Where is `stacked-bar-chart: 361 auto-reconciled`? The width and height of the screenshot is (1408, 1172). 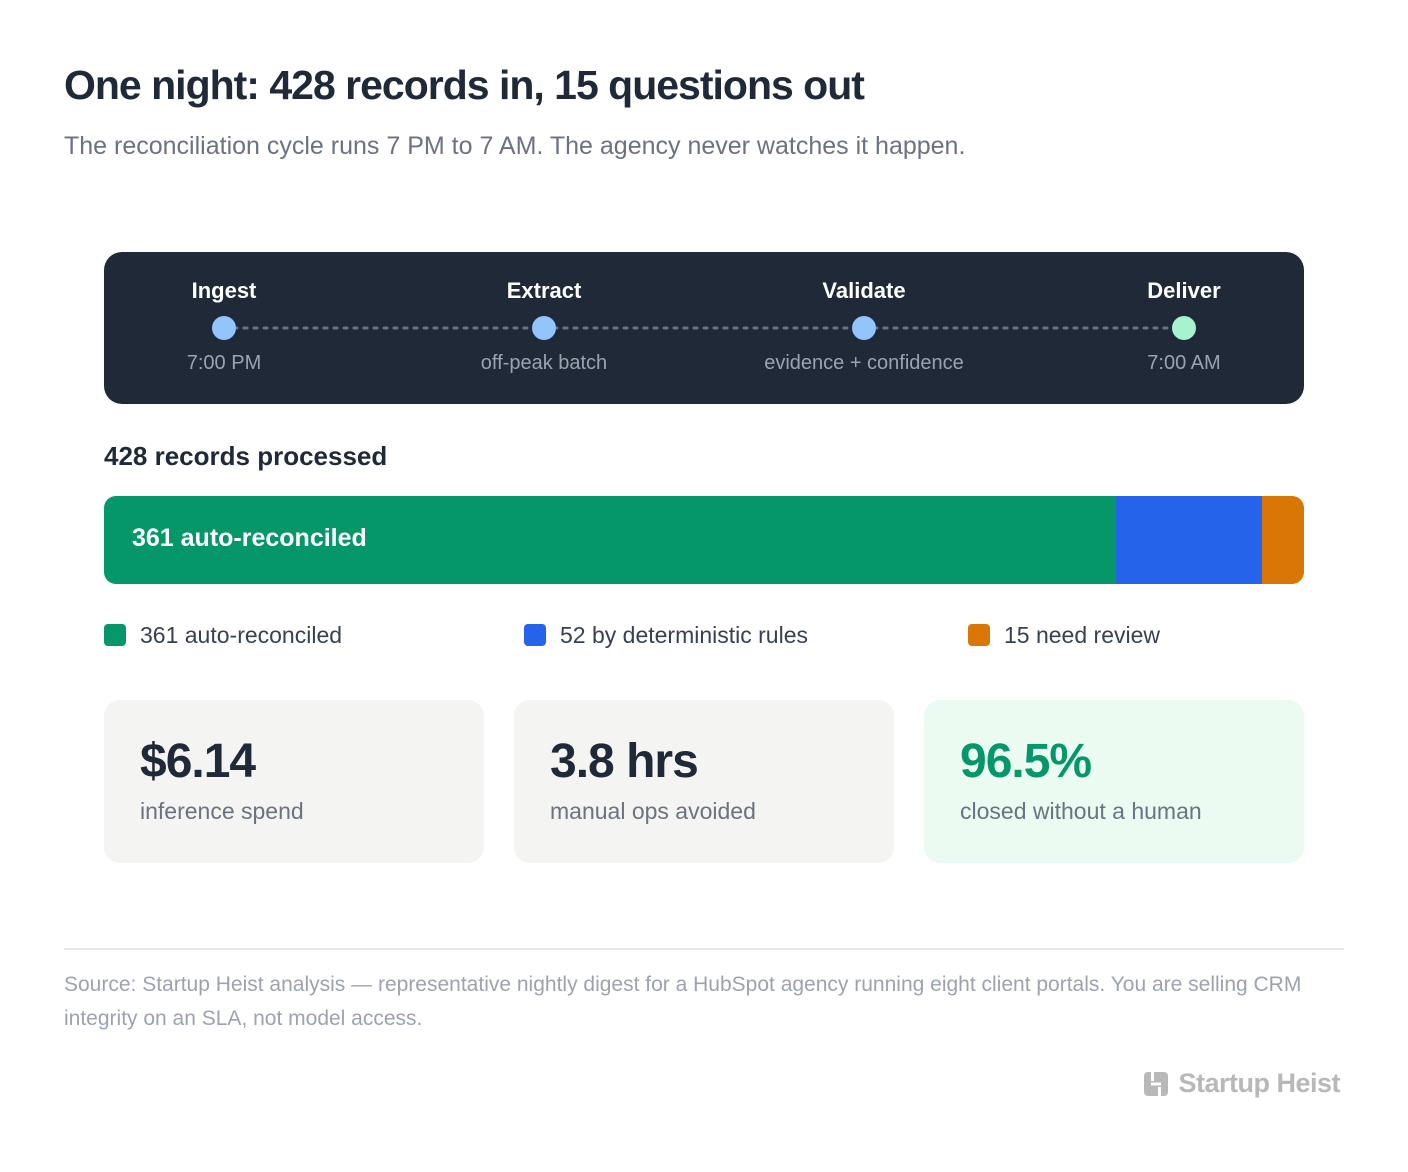
stacked-bar-chart: 361 auto-reconciled is located at coordinates (704, 540).